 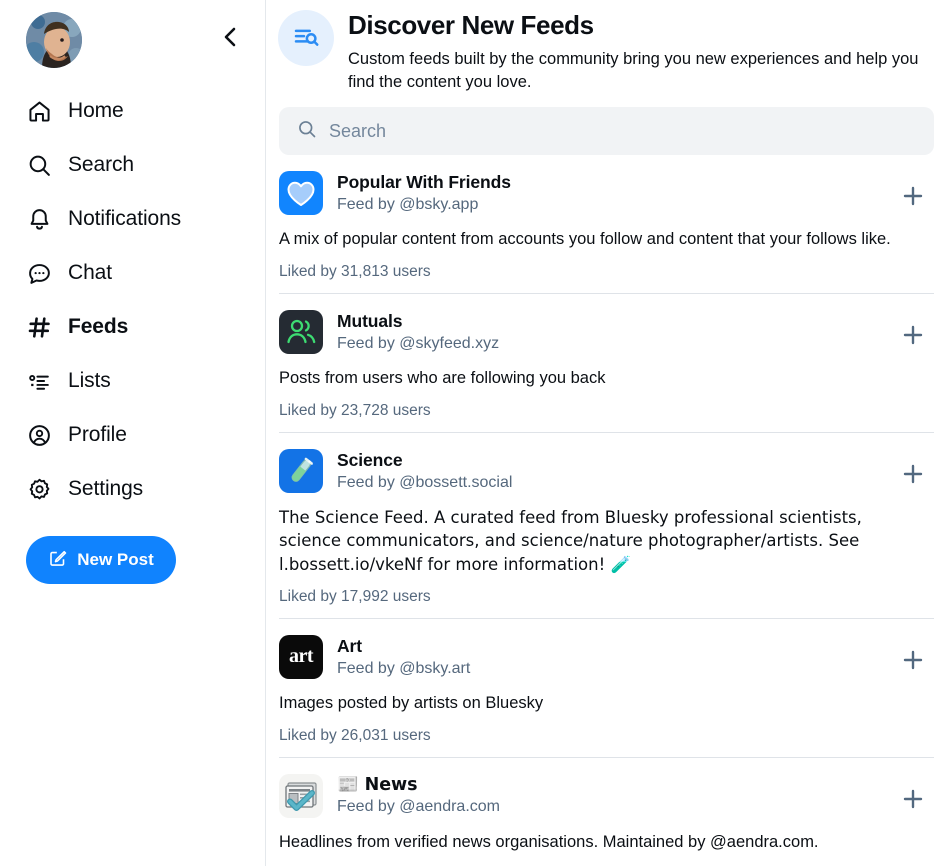 What do you see at coordinates (39, 273) in the screenshot?
I see `chat-bubble-icon` at bounding box center [39, 273].